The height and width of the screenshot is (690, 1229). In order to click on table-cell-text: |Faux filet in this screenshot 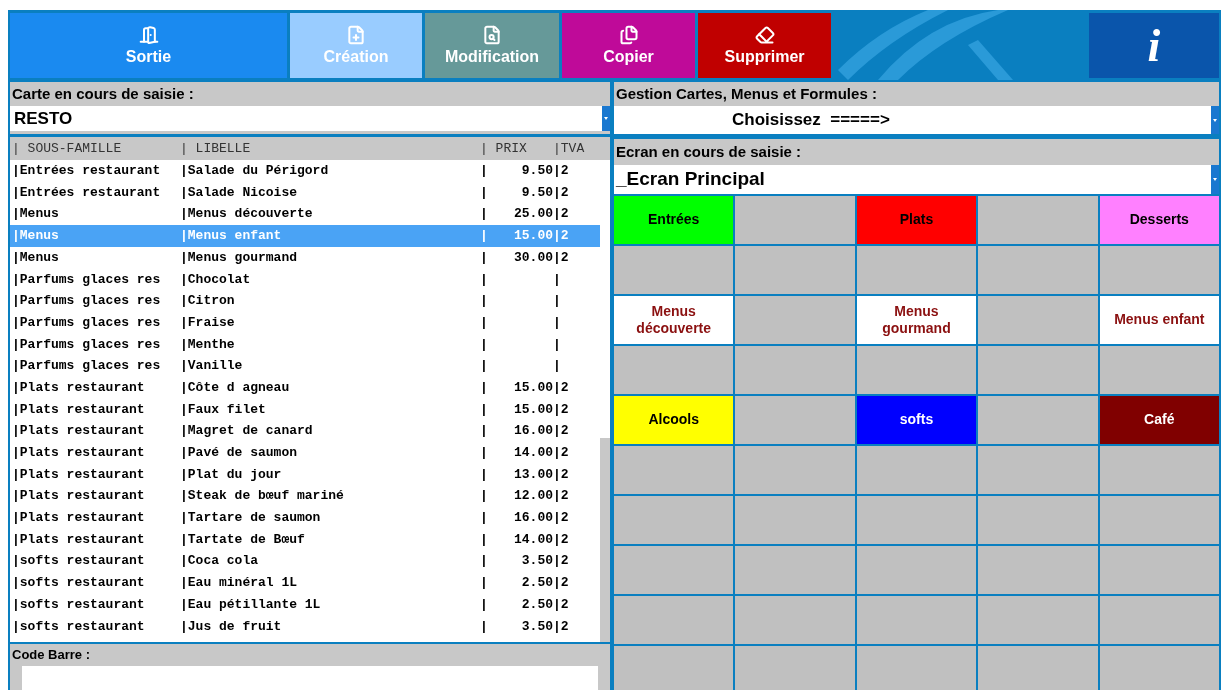, I will do `click(223, 409)`.